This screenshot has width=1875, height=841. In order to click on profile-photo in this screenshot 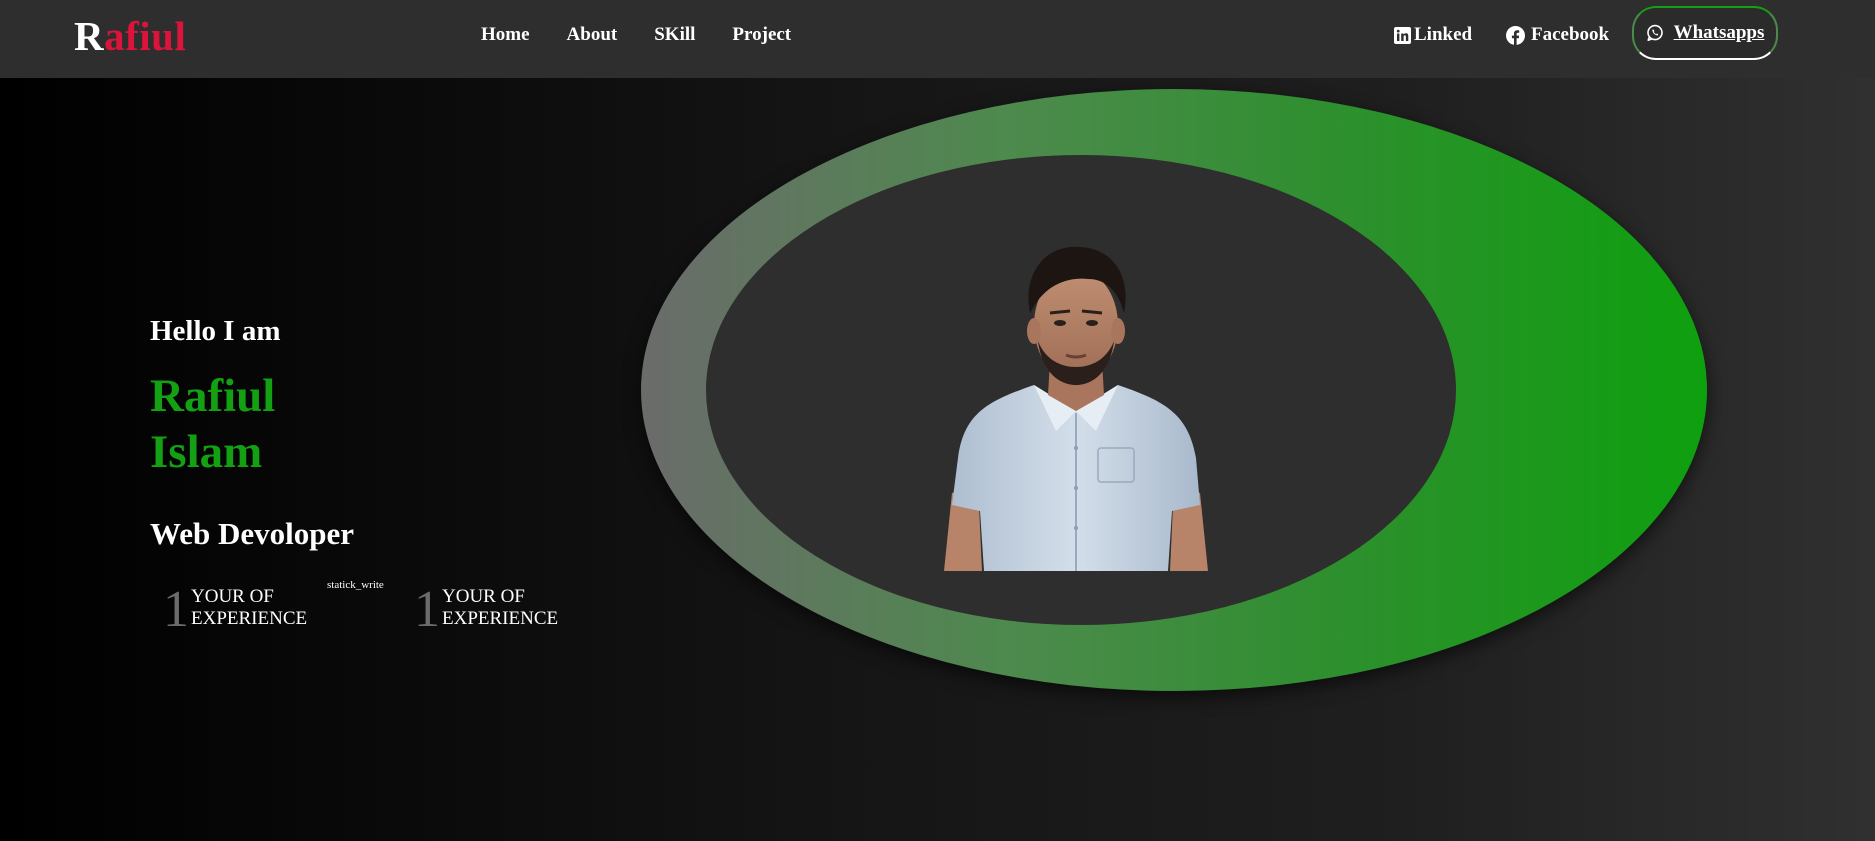, I will do `click(1076, 408)`.